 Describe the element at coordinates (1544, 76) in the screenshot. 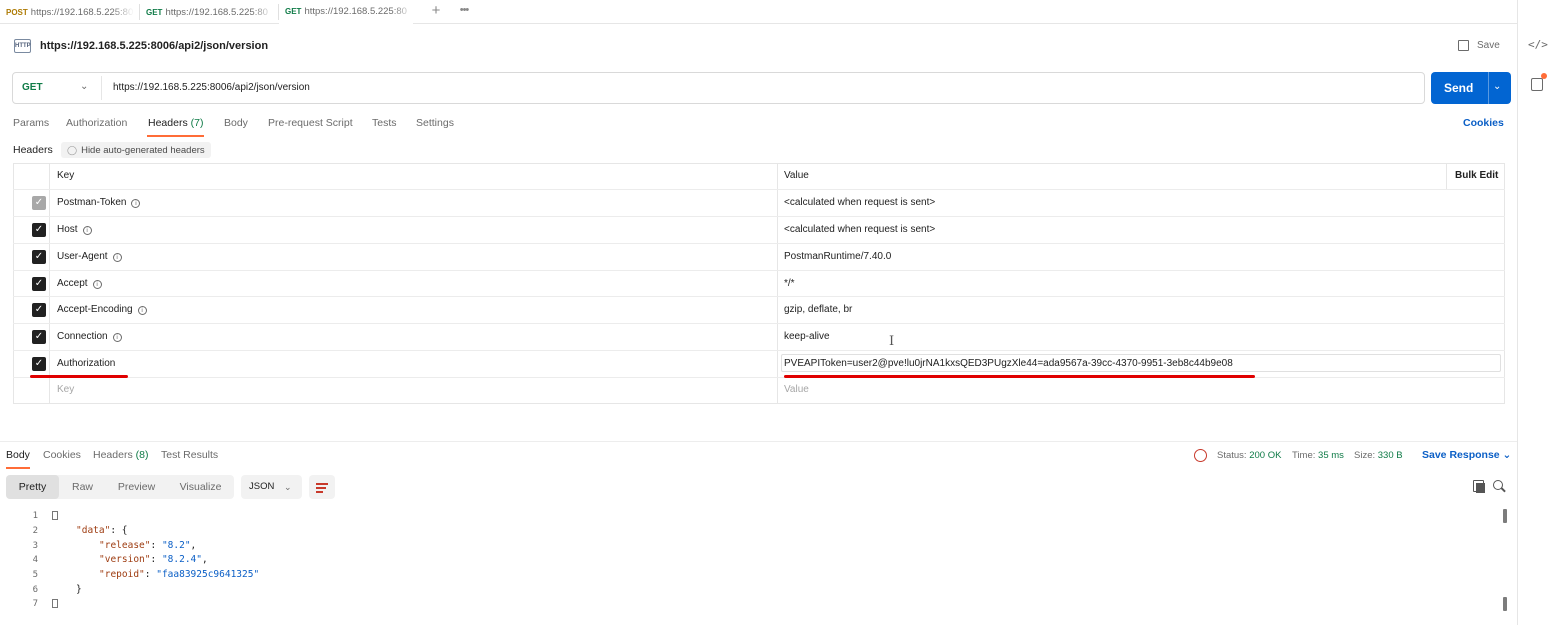

I see `notification-dot` at that location.